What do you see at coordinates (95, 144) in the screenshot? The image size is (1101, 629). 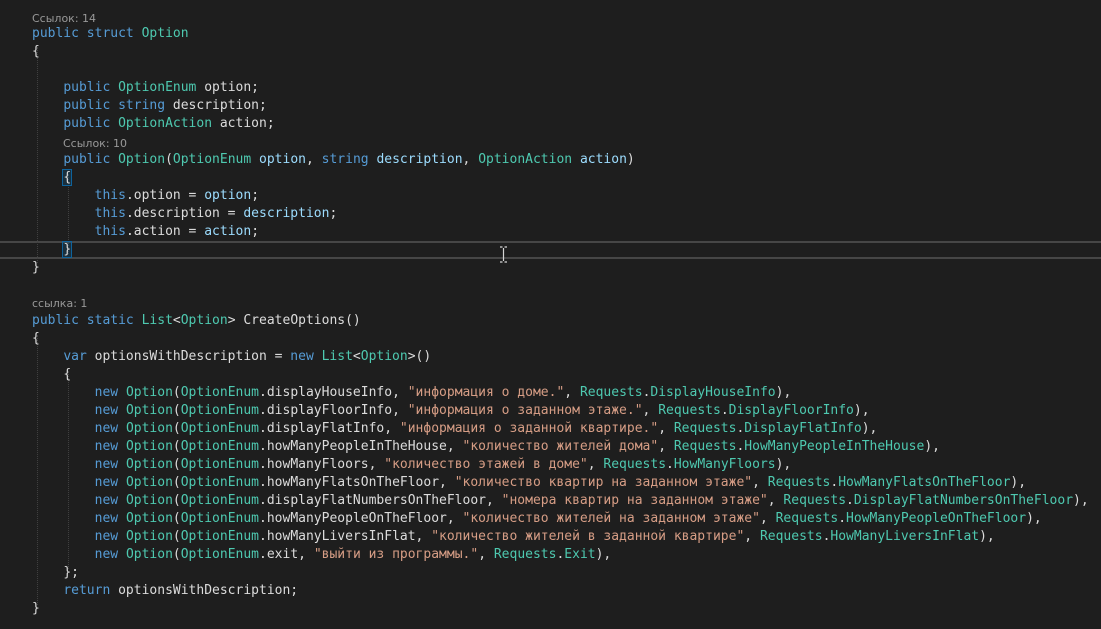 I see `codelens-references-constructor: Ссылок: 10` at bounding box center [95, 144].